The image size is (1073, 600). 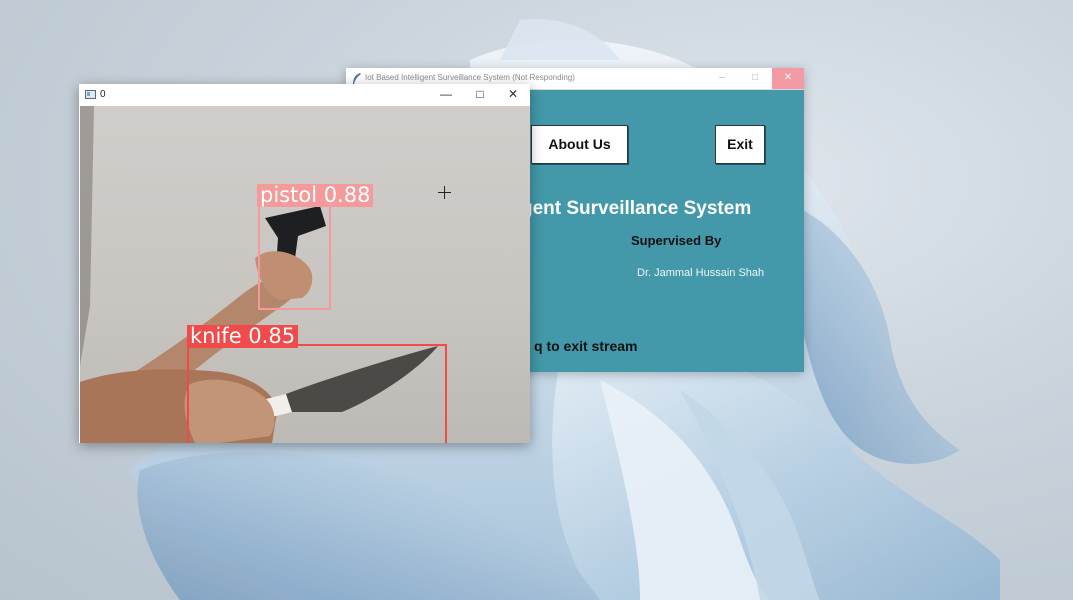 I want to click on window-icon, so click(x=90, y=94).